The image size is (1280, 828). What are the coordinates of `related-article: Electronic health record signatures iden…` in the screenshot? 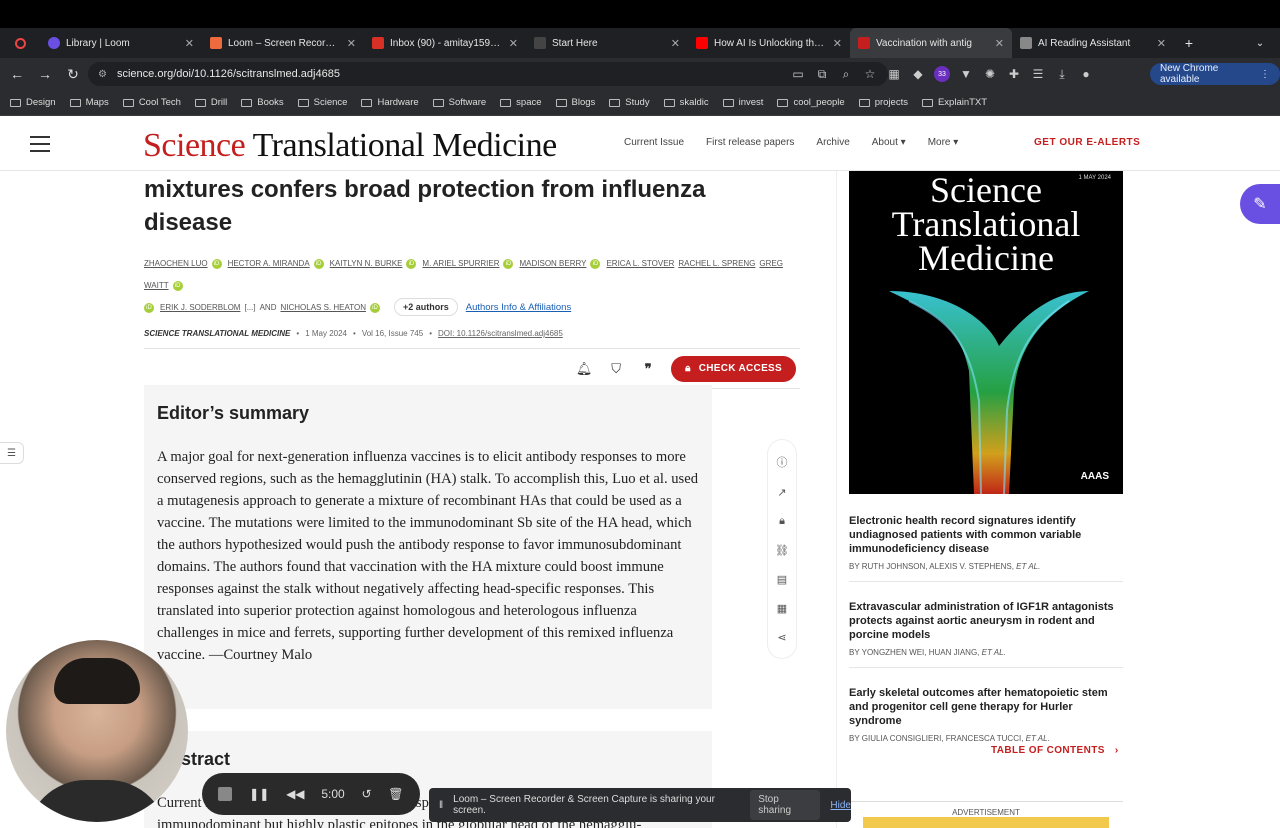 It's located at (986, 548).